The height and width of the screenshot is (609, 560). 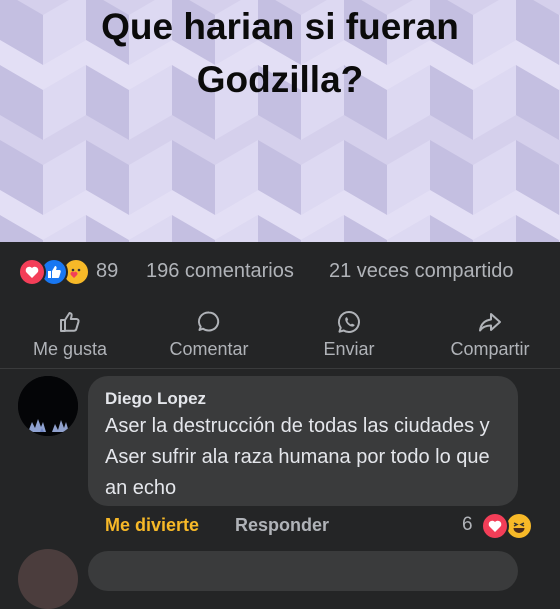 I want to click on haha-icon, so click(x=519, y=526).